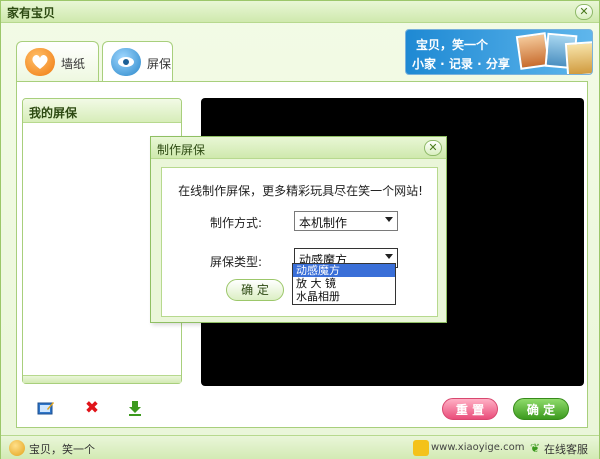 This screenshot has height=459, width=600. I want to click on online-service-link: 在线客服, so click(566, 449).